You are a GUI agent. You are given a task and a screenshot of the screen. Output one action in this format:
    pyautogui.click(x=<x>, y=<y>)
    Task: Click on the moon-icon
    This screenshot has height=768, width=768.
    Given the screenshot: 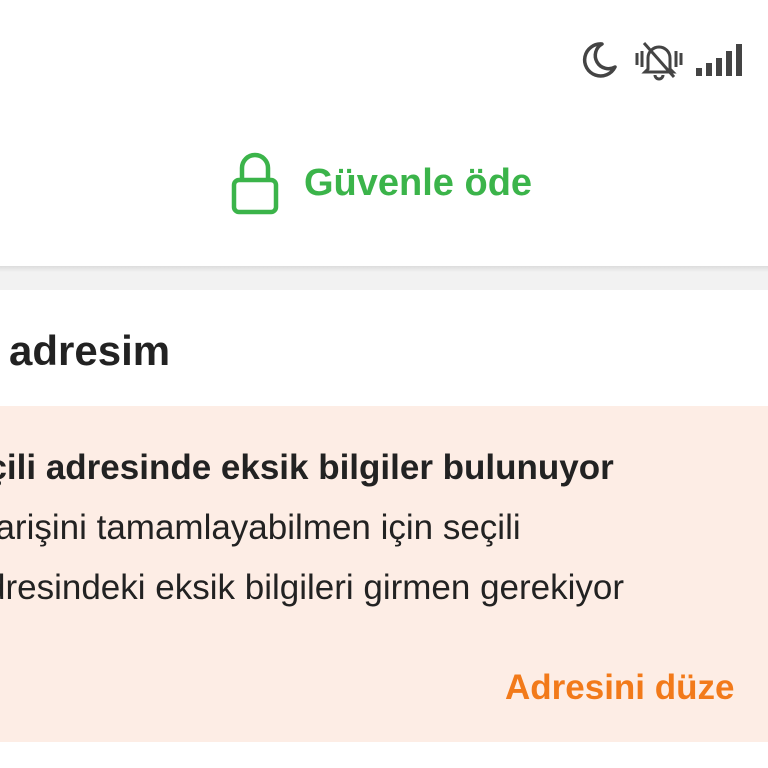 What is the action you would take?
    pyautogui.click(x=599, y=60)
    